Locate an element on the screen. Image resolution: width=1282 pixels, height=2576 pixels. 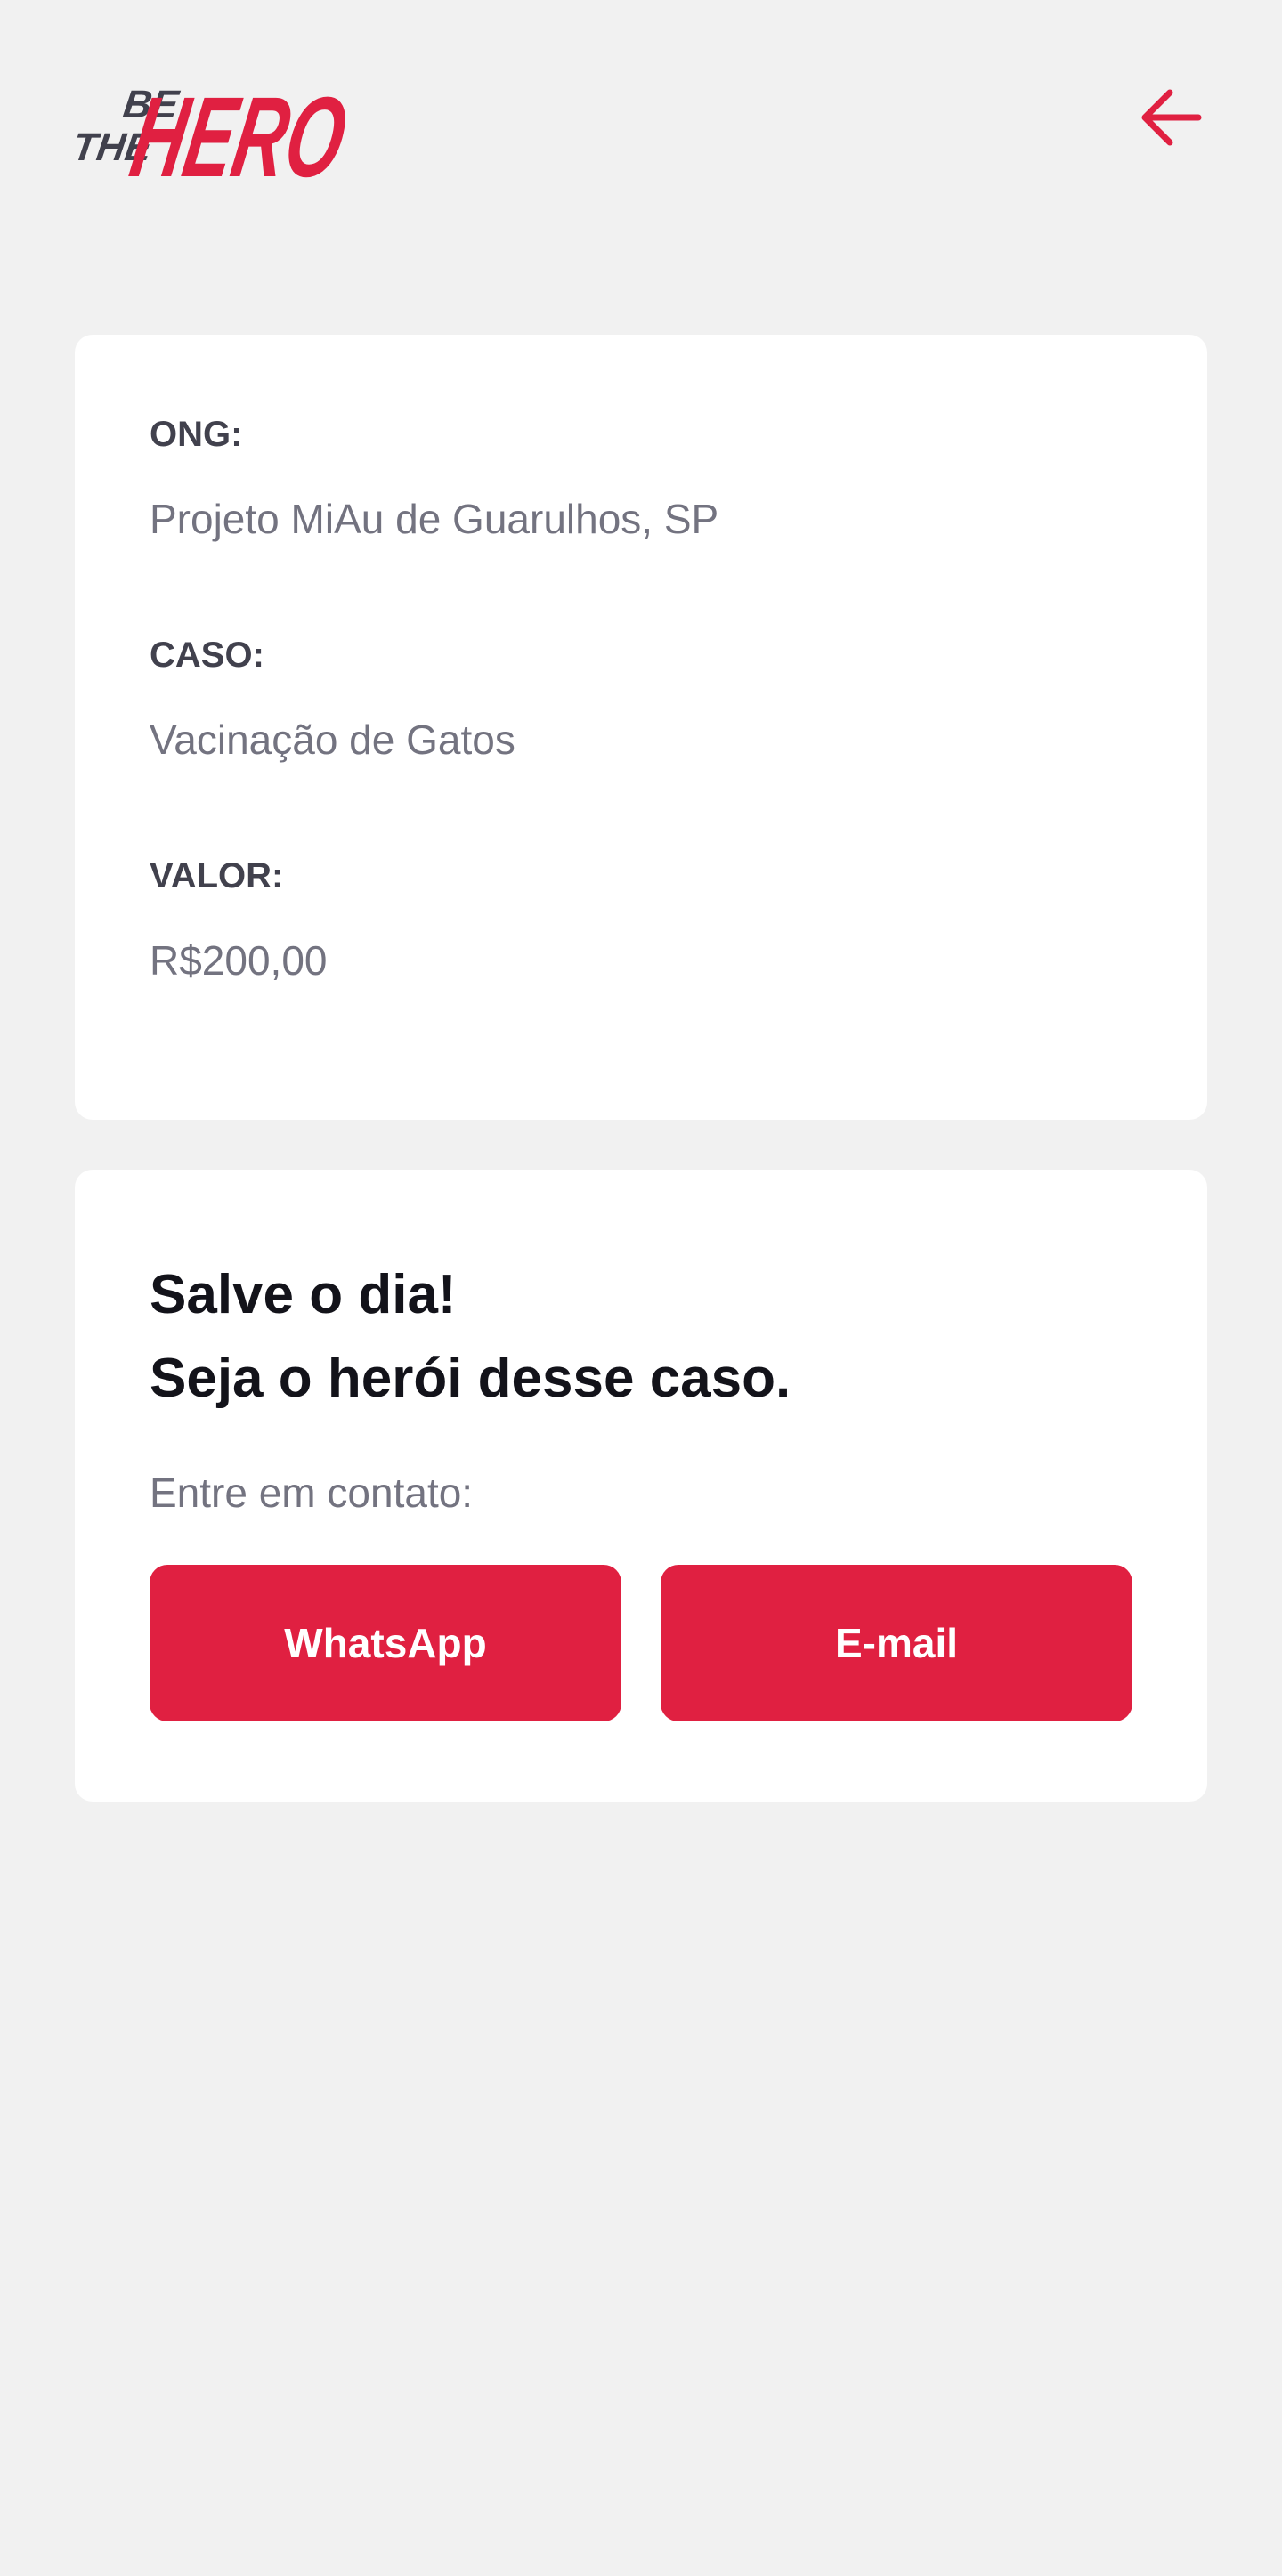
case-label: CASO: is located at coordinates (207, 656).